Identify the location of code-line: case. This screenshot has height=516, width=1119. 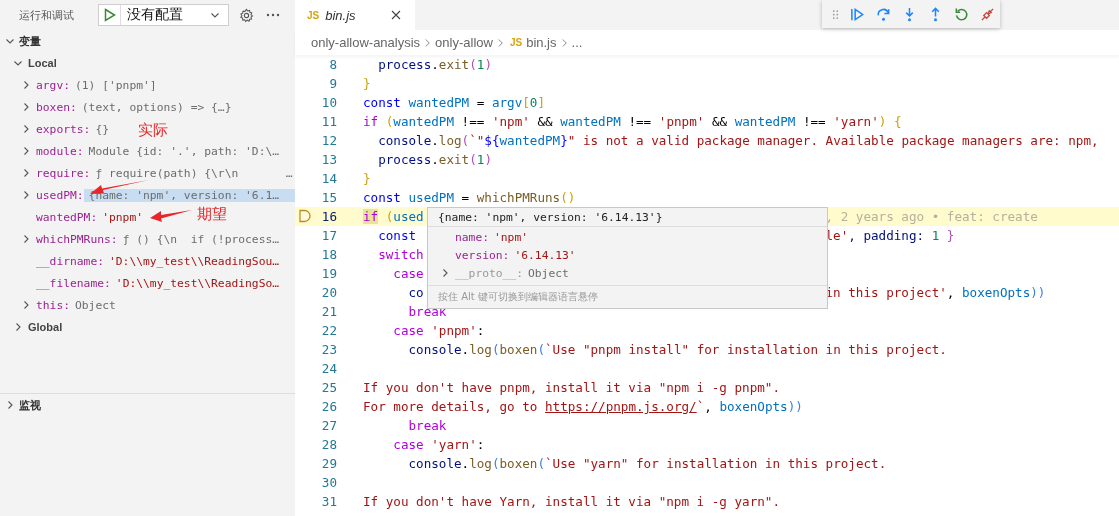
(408, 273).